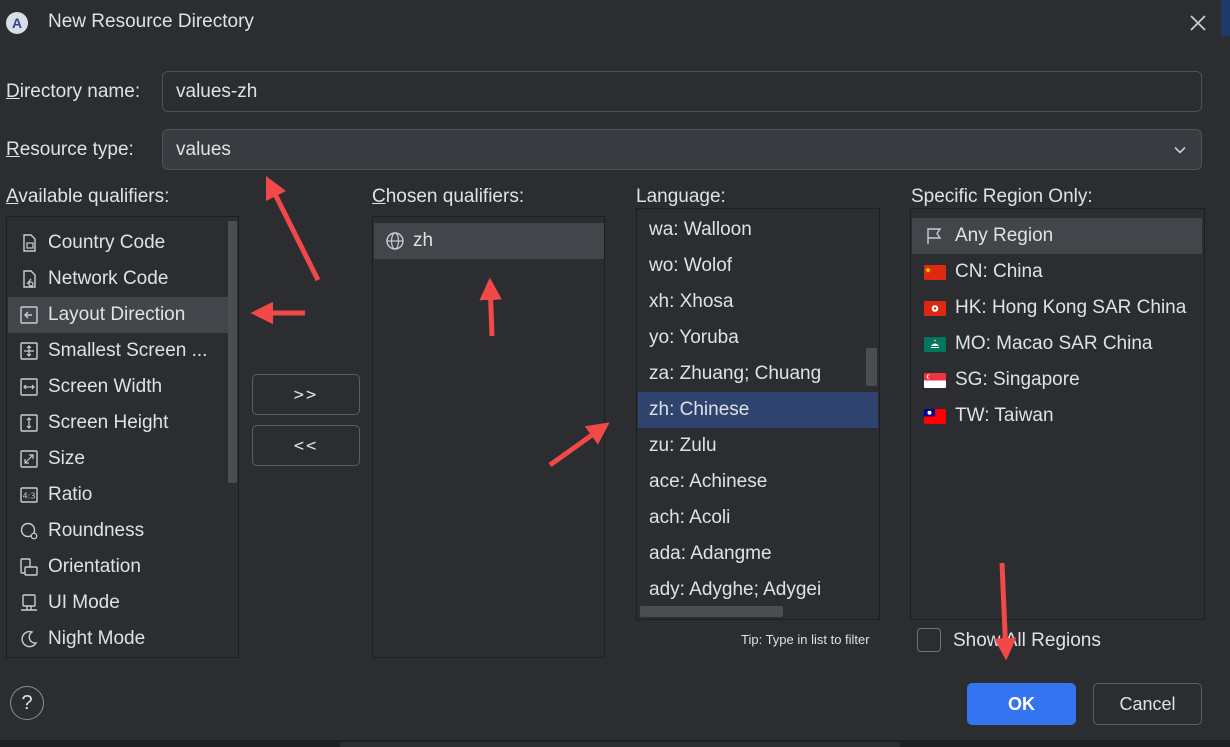 The image size is (1230, 747). What do you see at coordinates (708, 481) in the screenshot?
I see `language-label-text: ace: Achinese` at bounding box center [708, 481].